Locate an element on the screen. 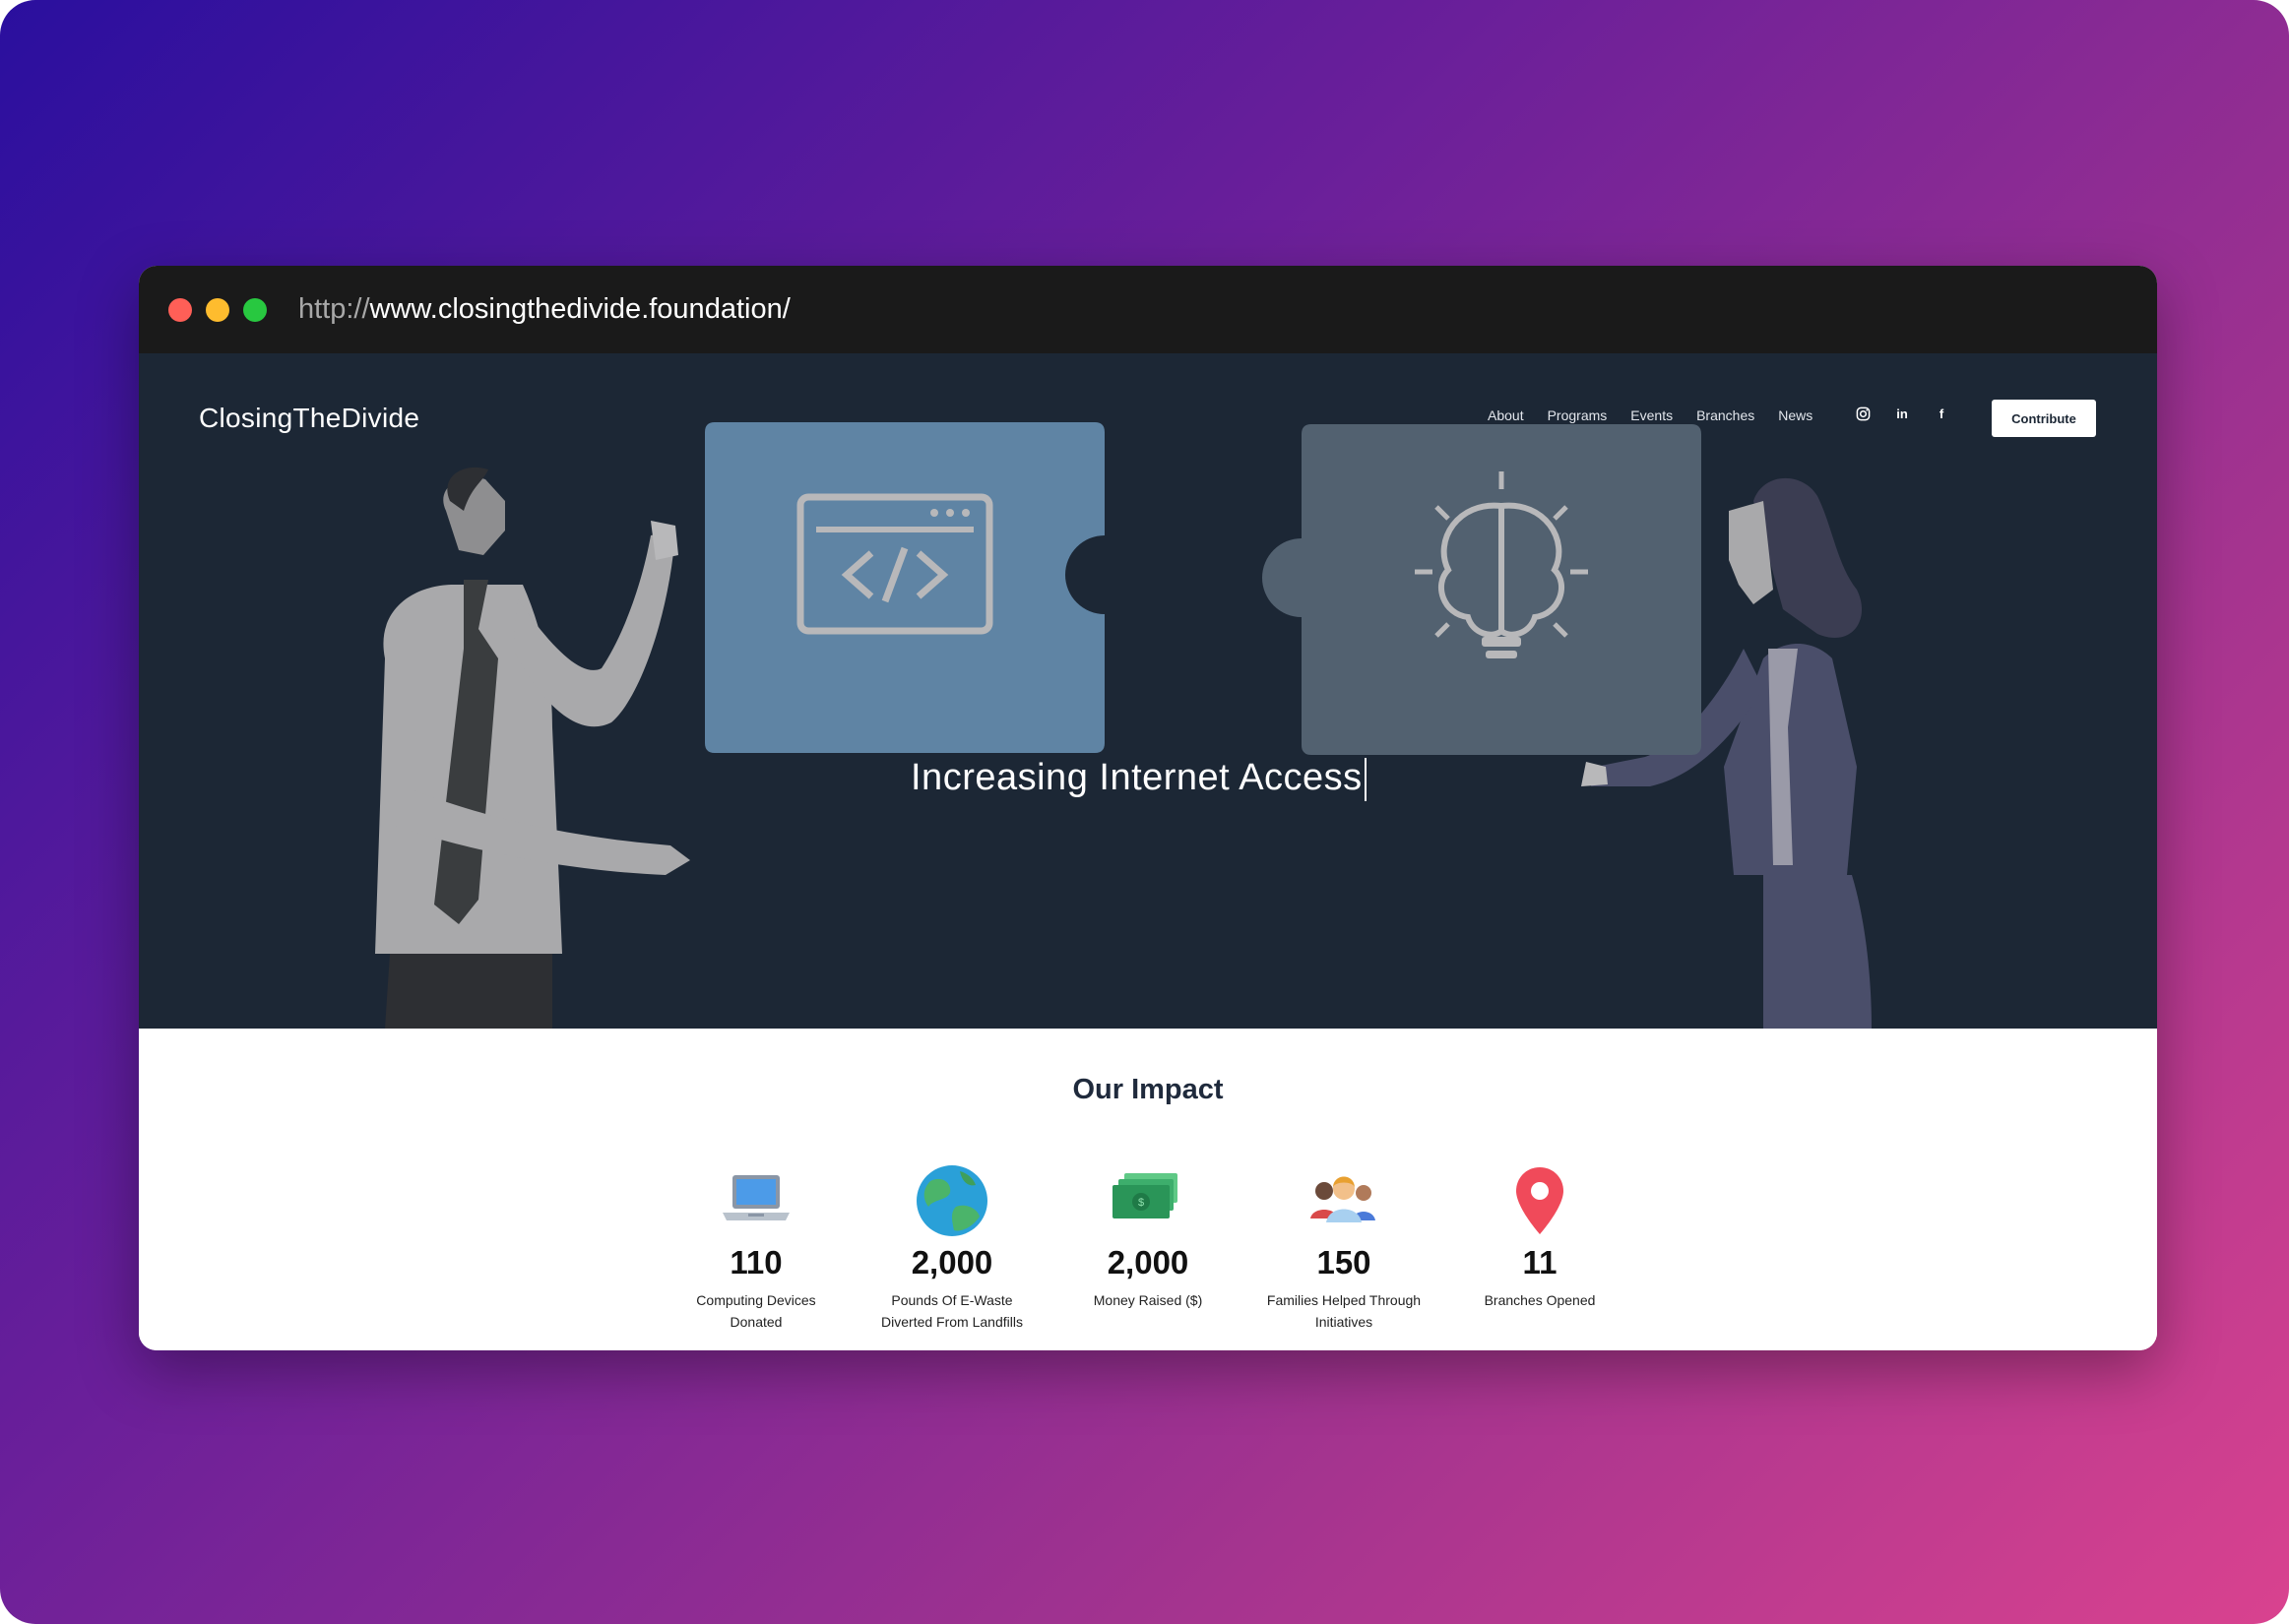 The height and width of the screenshot is (1624, 2289). stat-value: 150 is located at coordinates (1344, 1262).